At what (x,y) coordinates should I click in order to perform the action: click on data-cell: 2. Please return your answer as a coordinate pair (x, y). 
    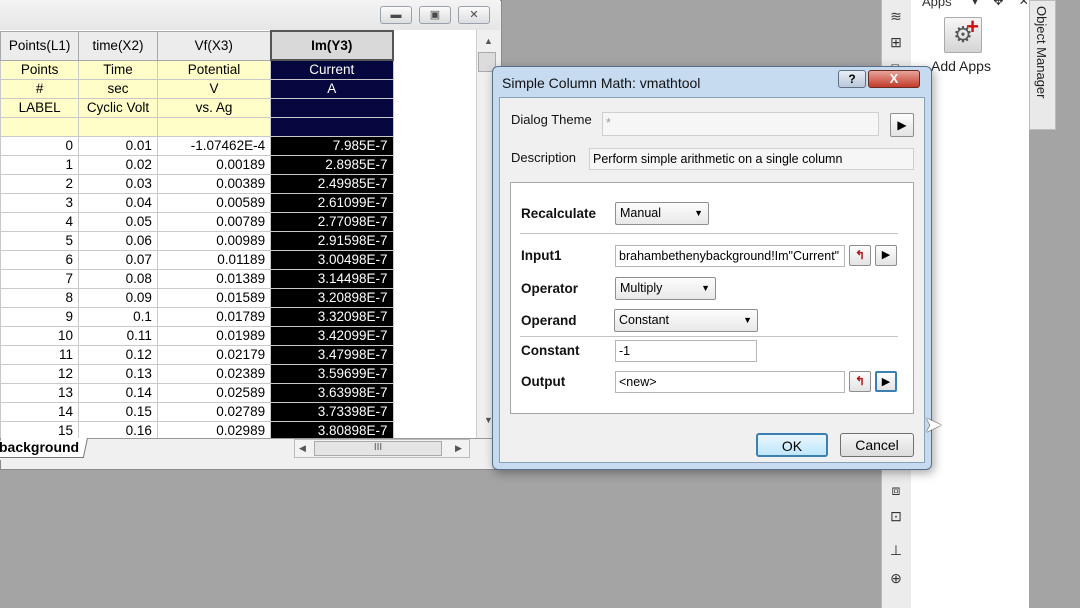
    Looking at the image, I should click on (40, 184).